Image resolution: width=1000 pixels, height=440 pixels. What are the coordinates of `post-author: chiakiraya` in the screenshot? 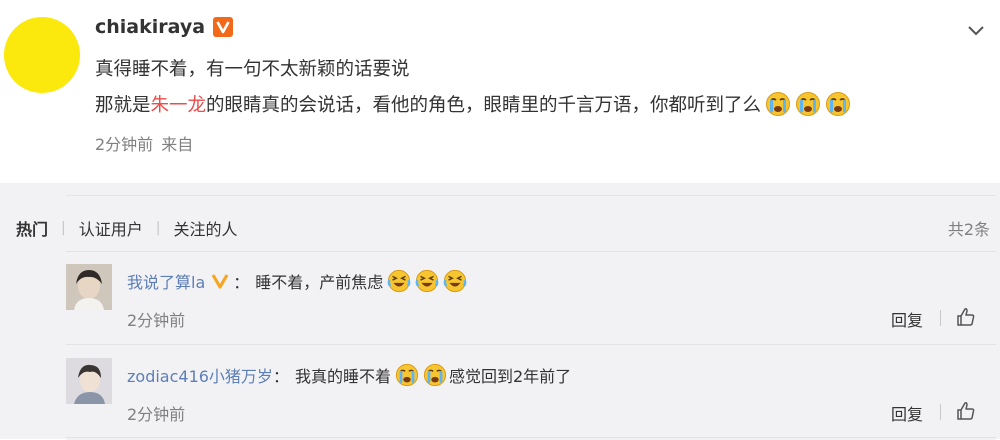 It's located at (164, 27).